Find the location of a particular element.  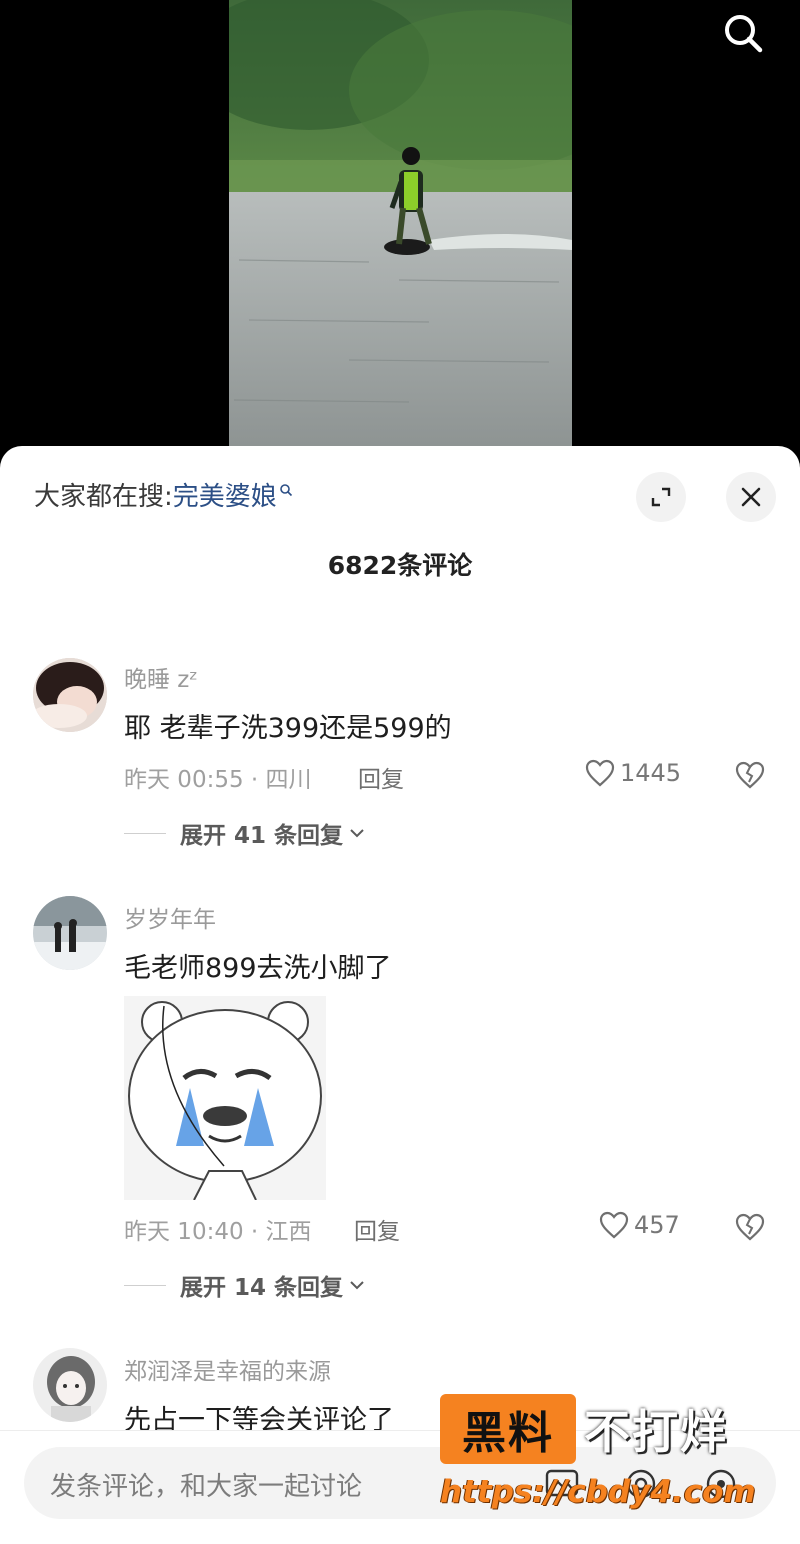

video-thumbnail is located at coordinates (400, 223).